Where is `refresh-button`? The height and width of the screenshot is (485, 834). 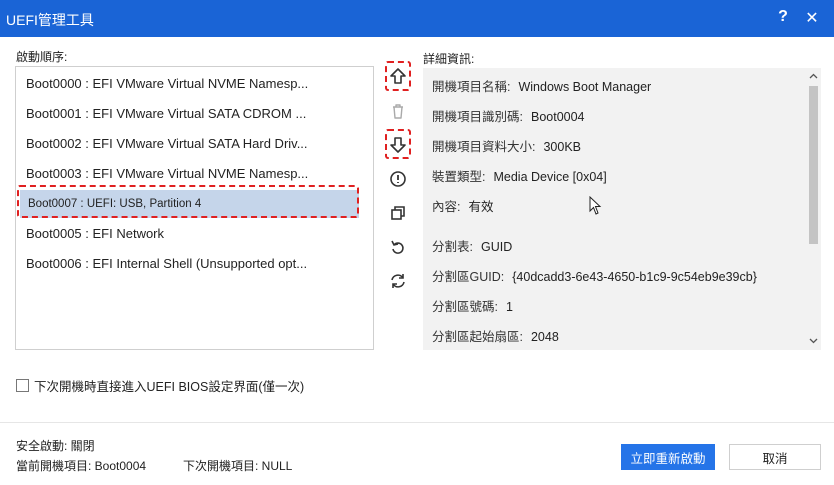
refresh-button is located at coordinates (398, 281).